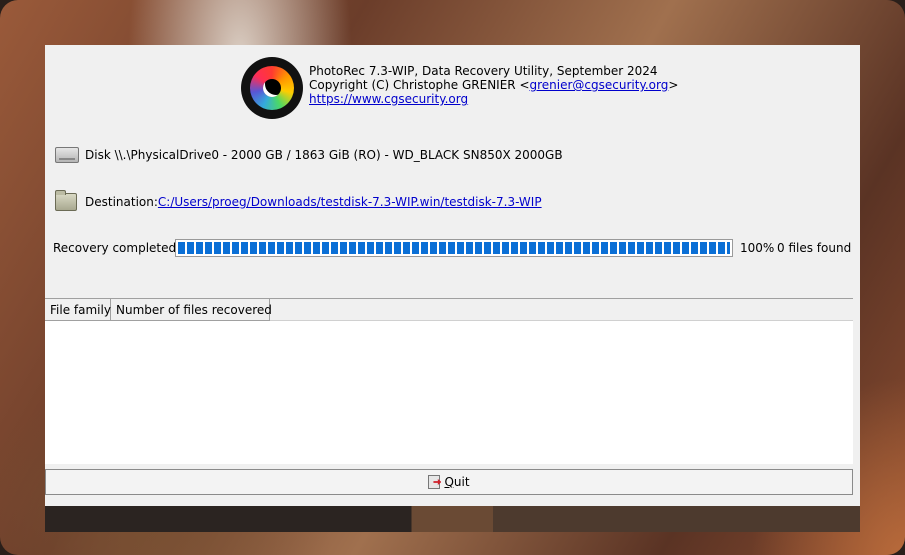 The height and width of the screenshot is (555, 905). Describe the element at coordinates (115, 248) in the screenshot. I see `progress-status-label: Recovery completed` at that location.